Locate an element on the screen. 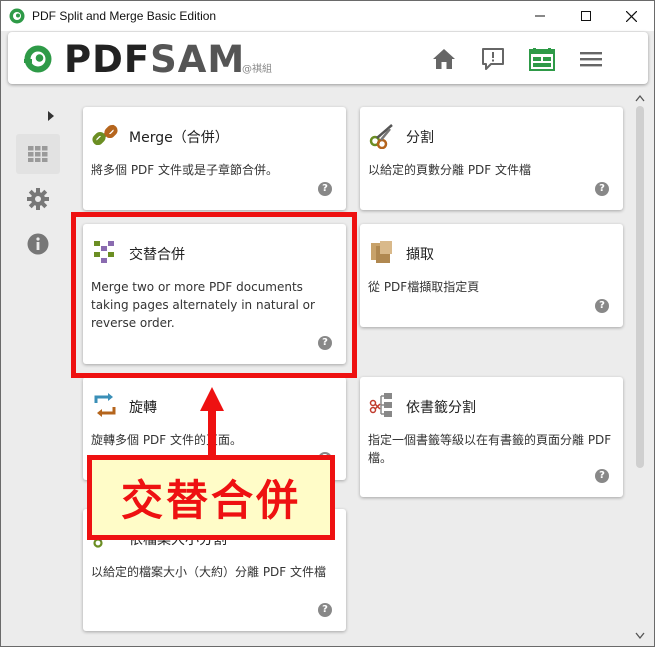 The image size is (655, 647). minimize-button is located at coordinates (540, 16).